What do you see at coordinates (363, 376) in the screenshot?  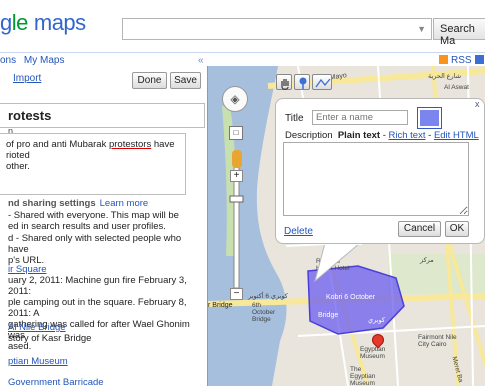 I see `place-label-egyptian-museum: The Egyptian Museum` at bounding box center [363, 376].